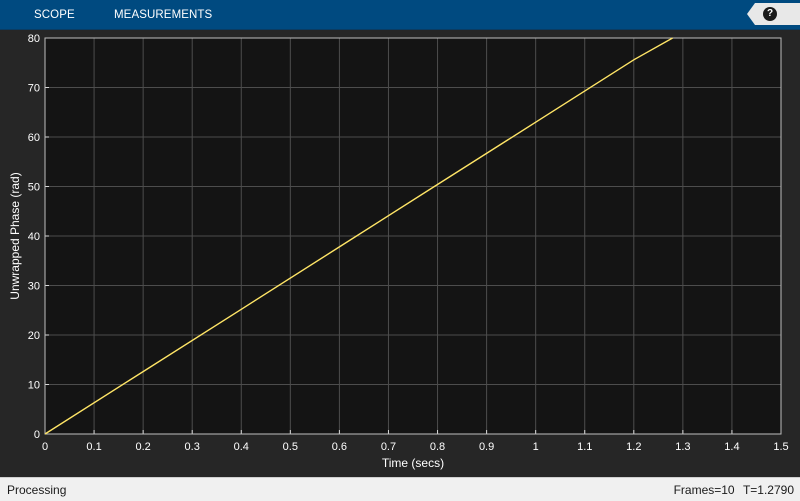 This screenshot has height=501, width=800. Describe the element at coordinates (241, 447) in the screenshot. I see `x-tick-label: 0.4` at that location.